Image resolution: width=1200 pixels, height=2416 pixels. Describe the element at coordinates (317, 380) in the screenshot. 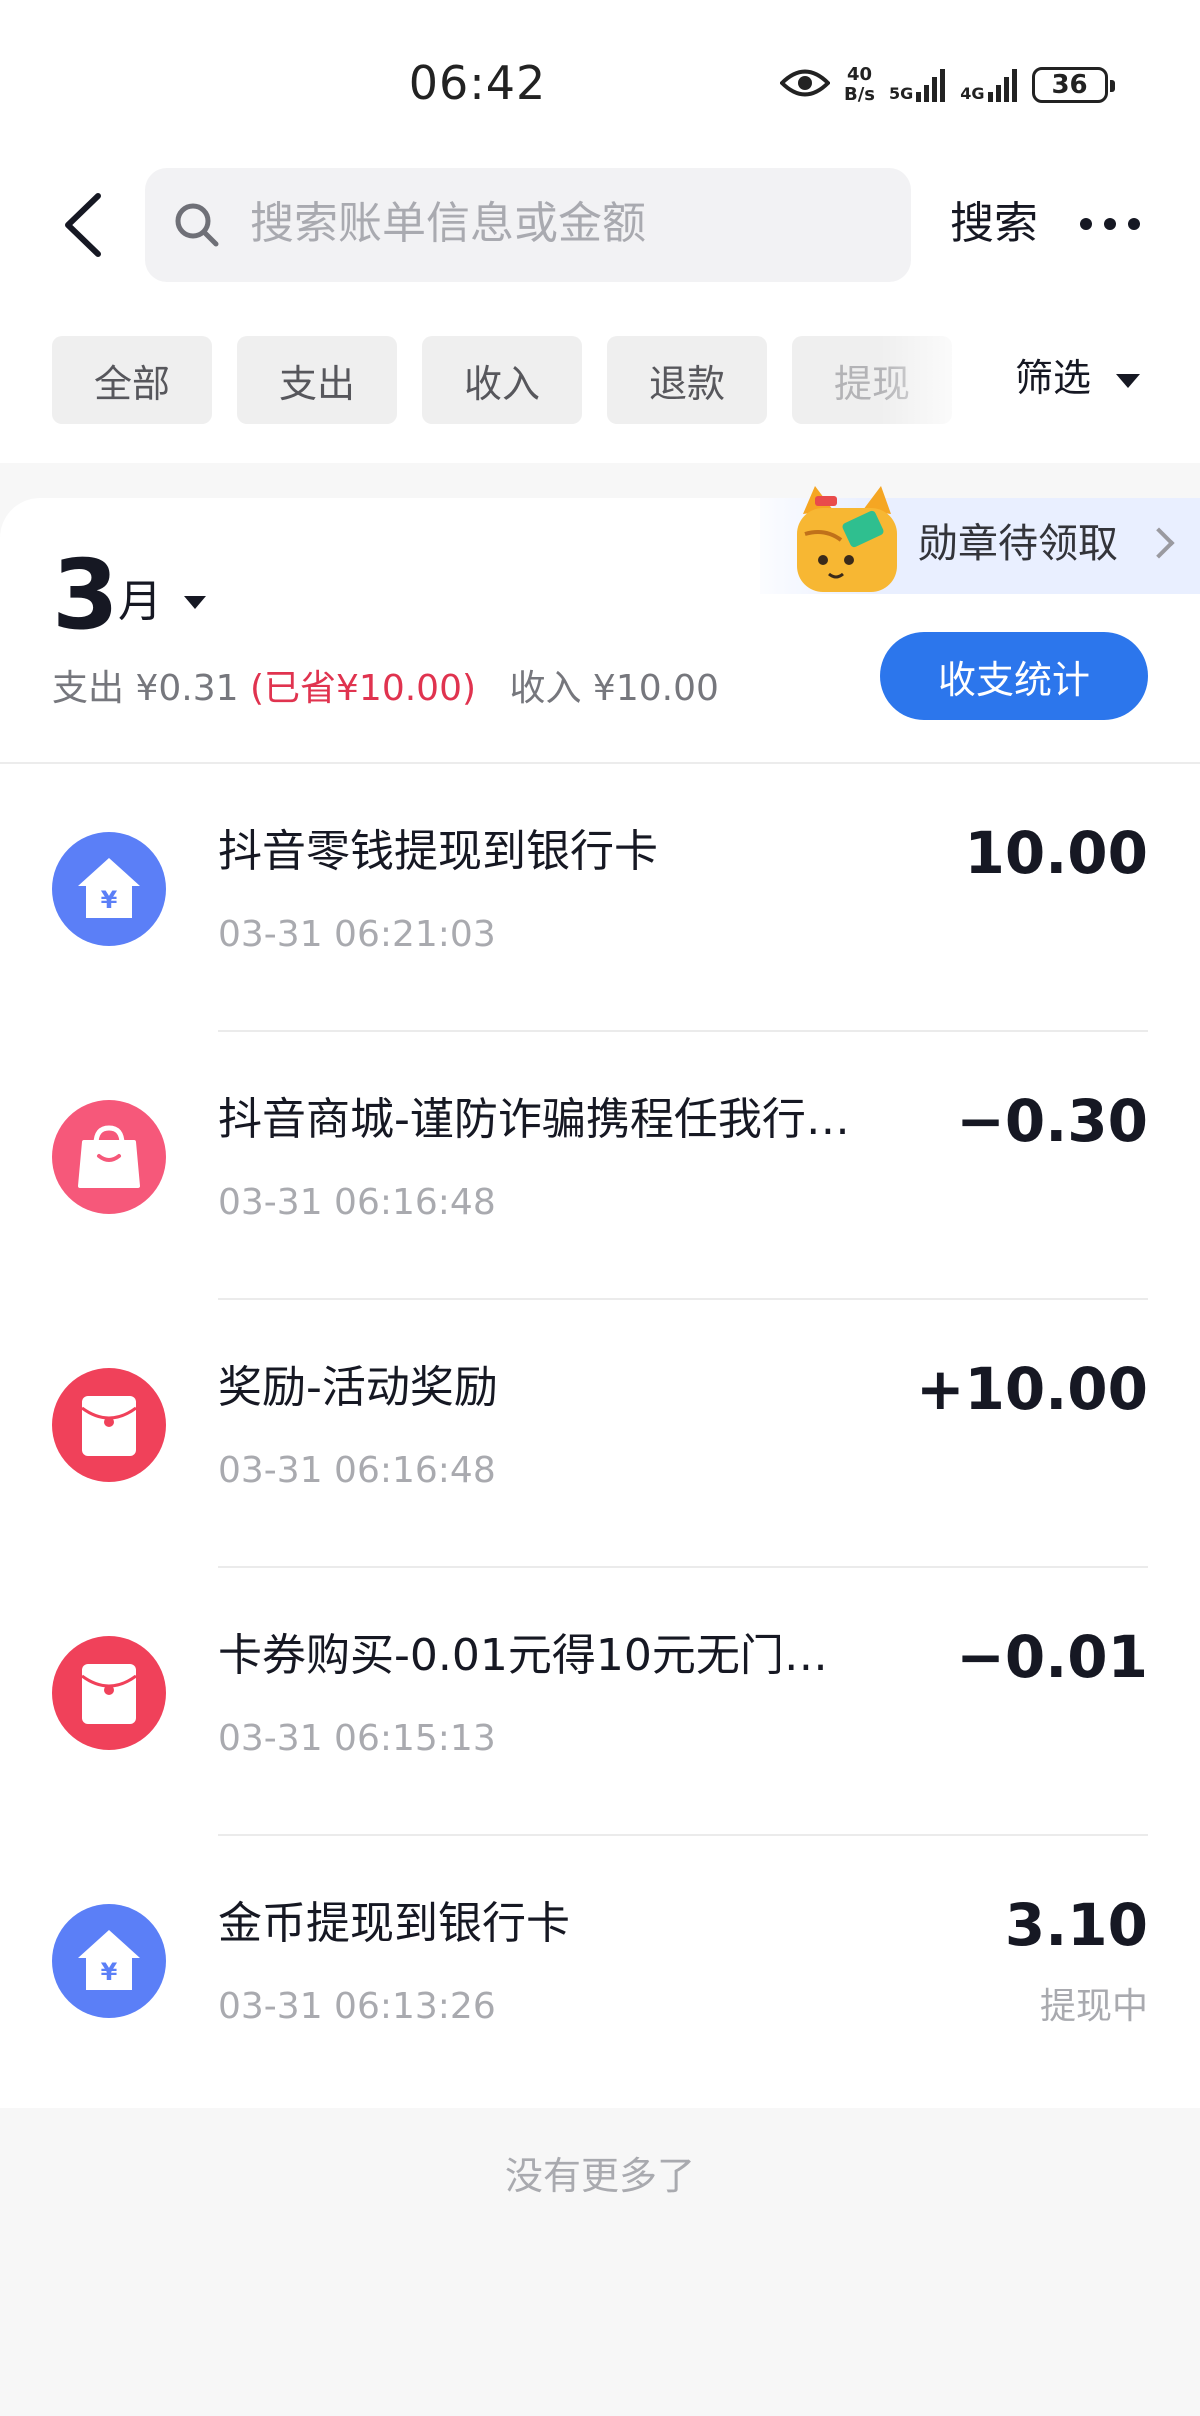

I see `chip-expense: 支出` at that location.